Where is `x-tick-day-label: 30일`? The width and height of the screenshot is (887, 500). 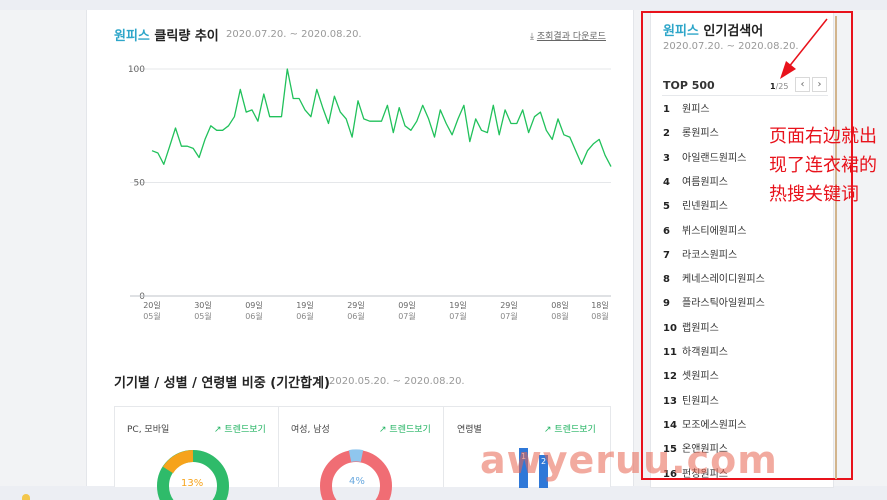 x-tick-day-label: 30일 is located at coordinates (203, 305).